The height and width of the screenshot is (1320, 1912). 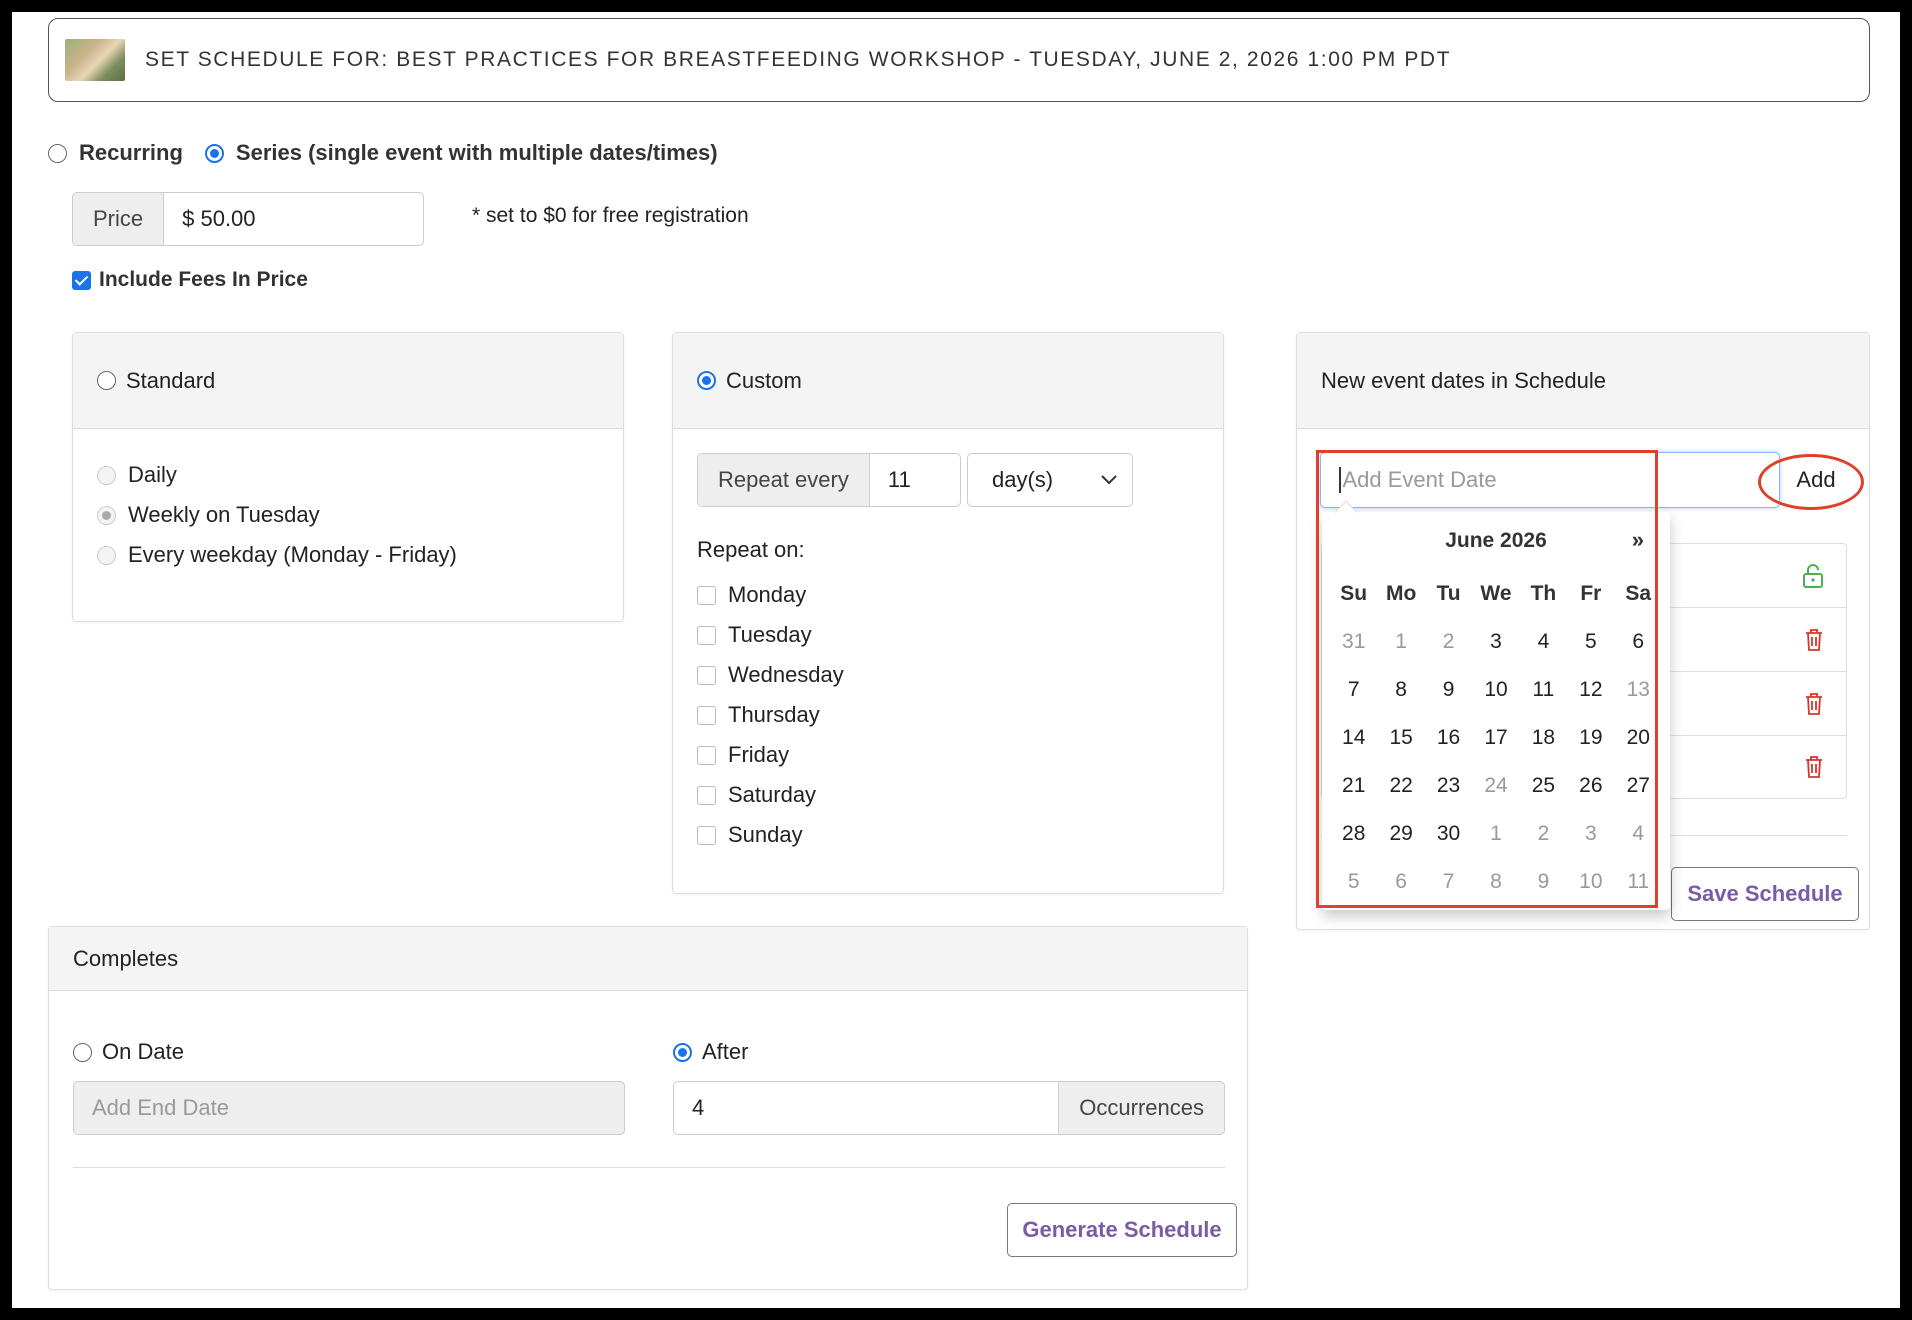 I want to click on day-label: Sunday, so click(x=765, y=834).